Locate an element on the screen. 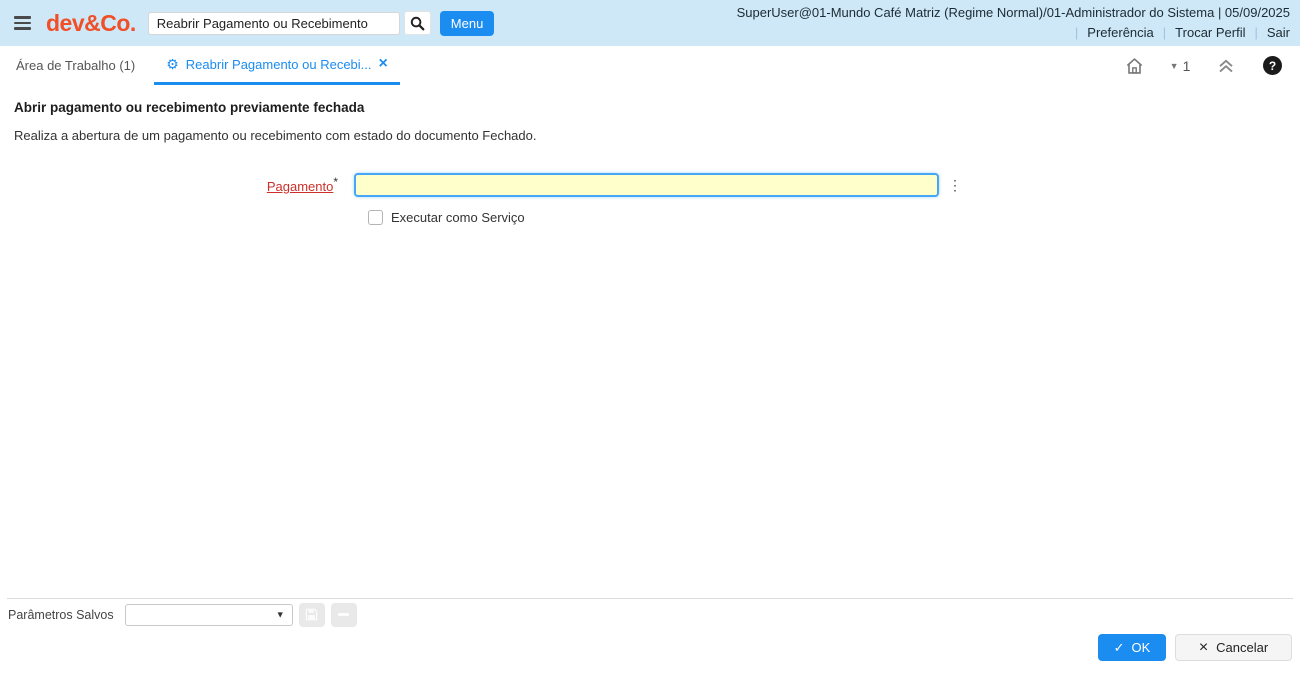  minus-icon is located at coordinates (344, 614).